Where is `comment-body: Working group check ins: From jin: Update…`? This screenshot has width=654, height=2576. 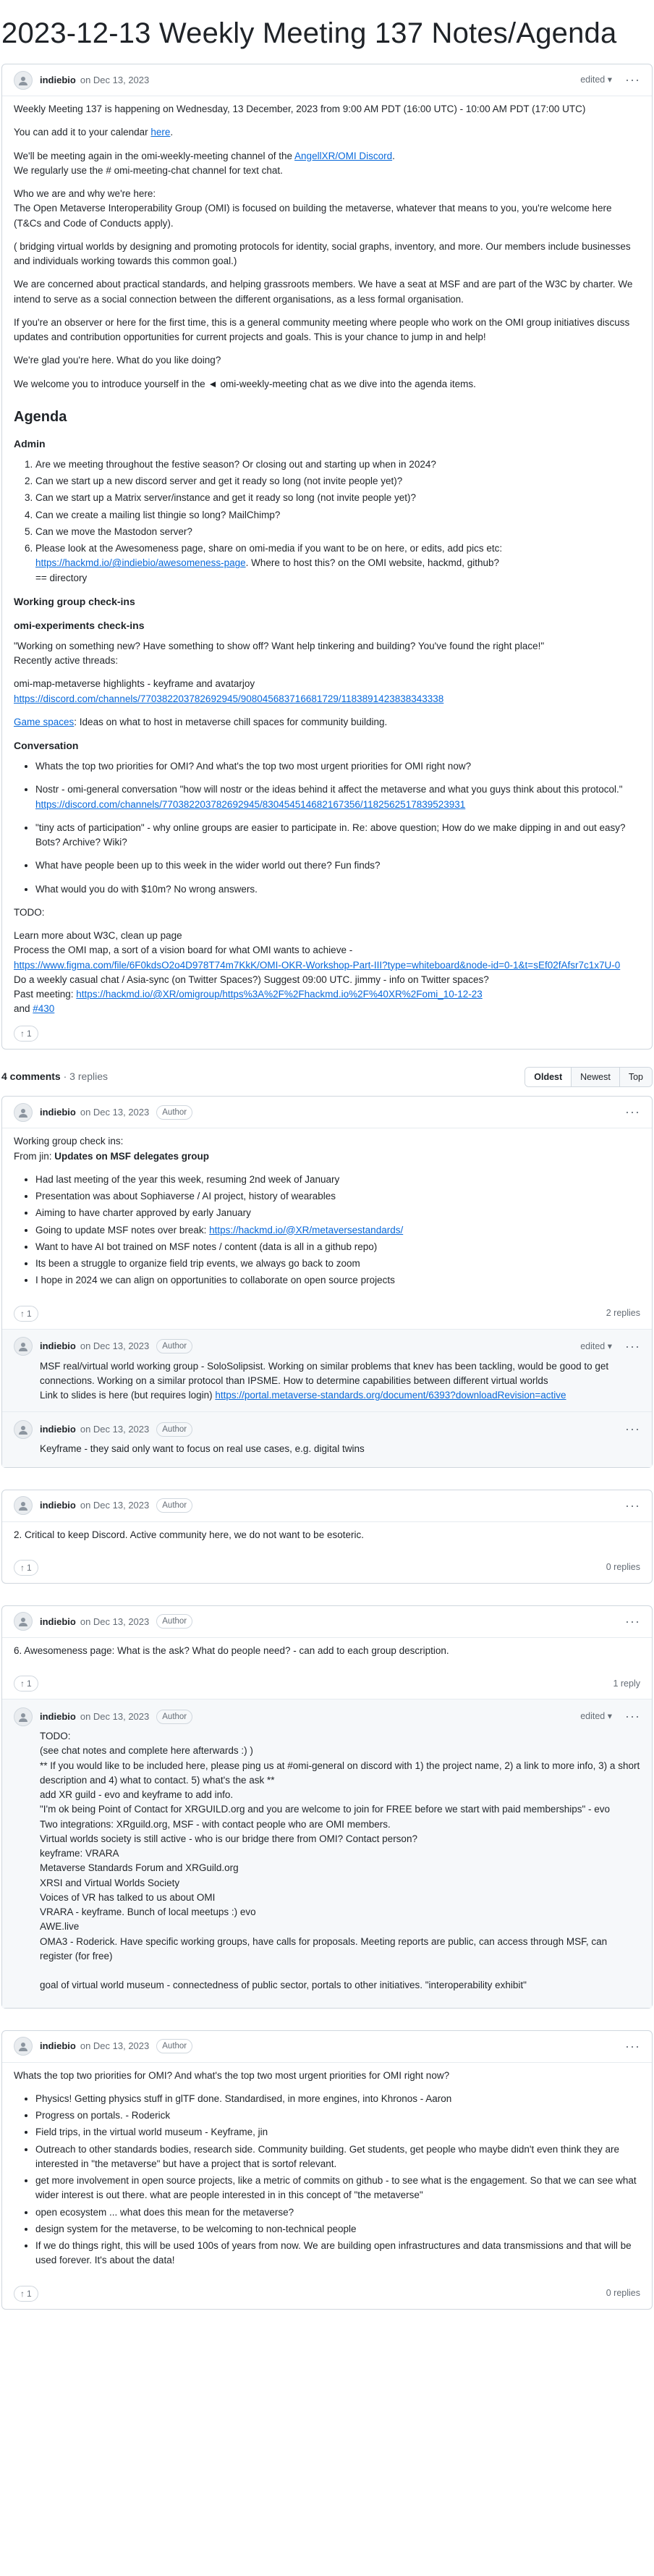
comment-body: Working group check ins: From jin: Update… is located at coordinates (327, 1216).